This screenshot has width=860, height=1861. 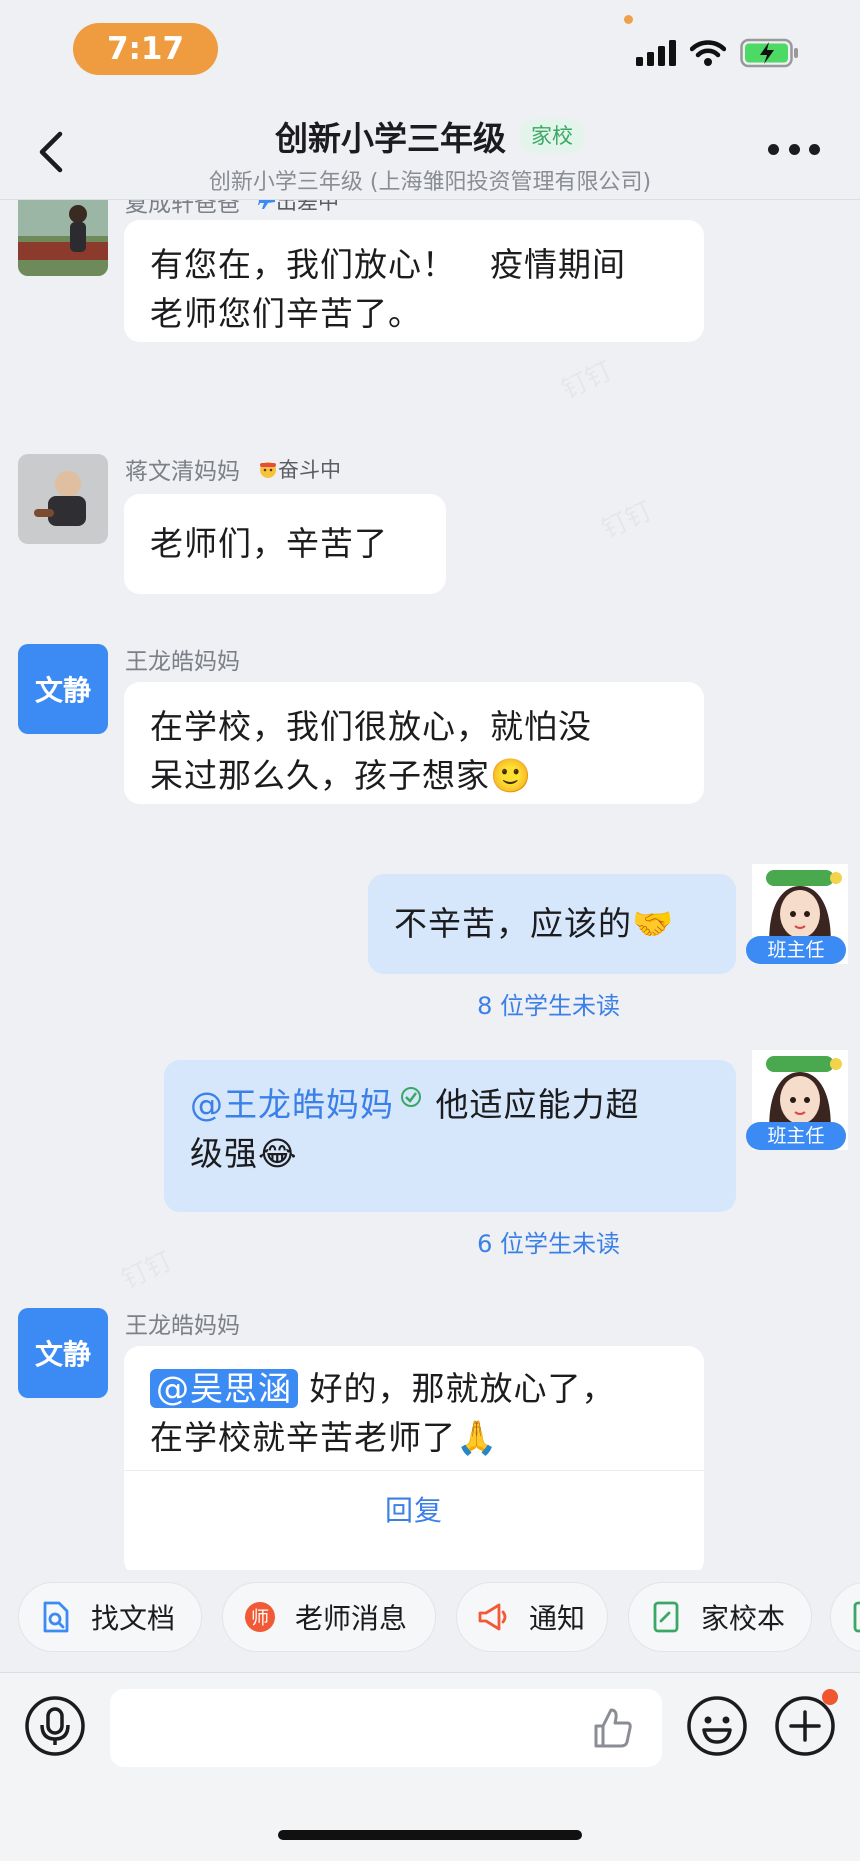 I want to click on status-time: 7:17, so click(x=145, y=49).